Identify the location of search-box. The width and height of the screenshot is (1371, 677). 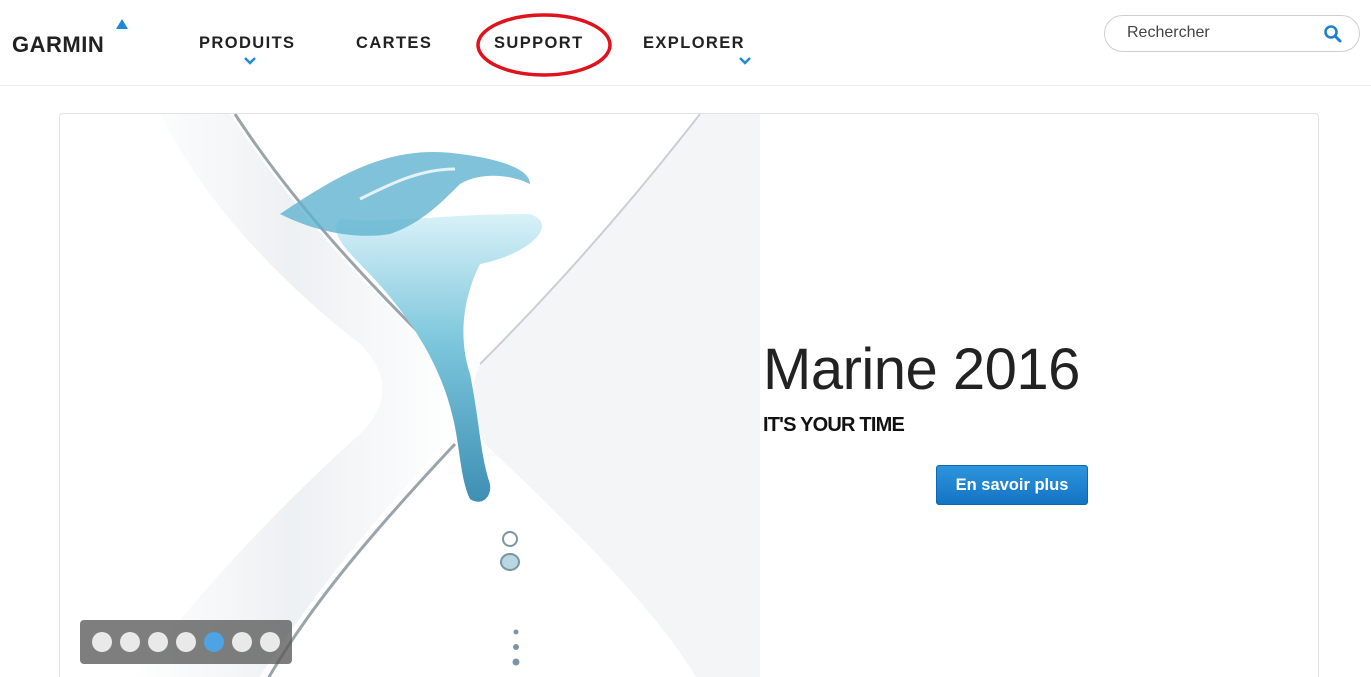
(1232, 33).